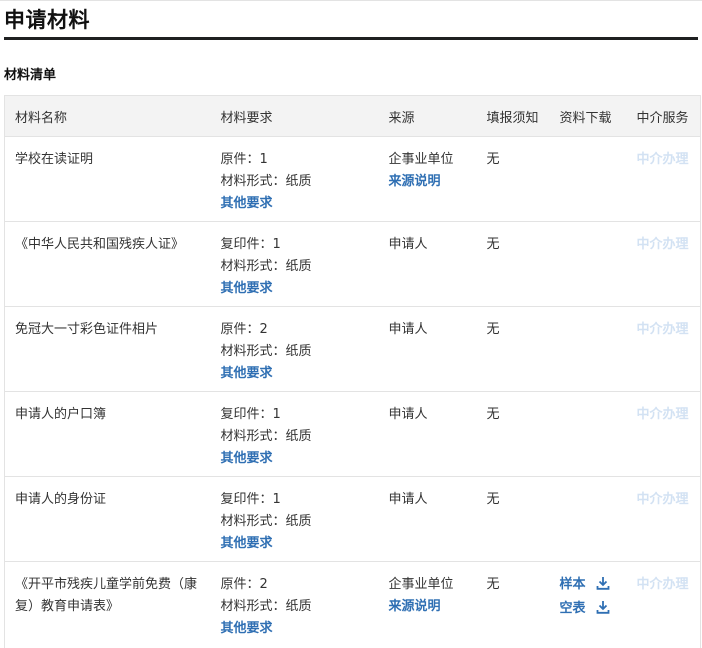 This screenshot has width=702, height=648. What do you see at coordinates (107, 179) in the screenshot?
I see `material-name: 学校在读证明` at bounding box center [107, 179].